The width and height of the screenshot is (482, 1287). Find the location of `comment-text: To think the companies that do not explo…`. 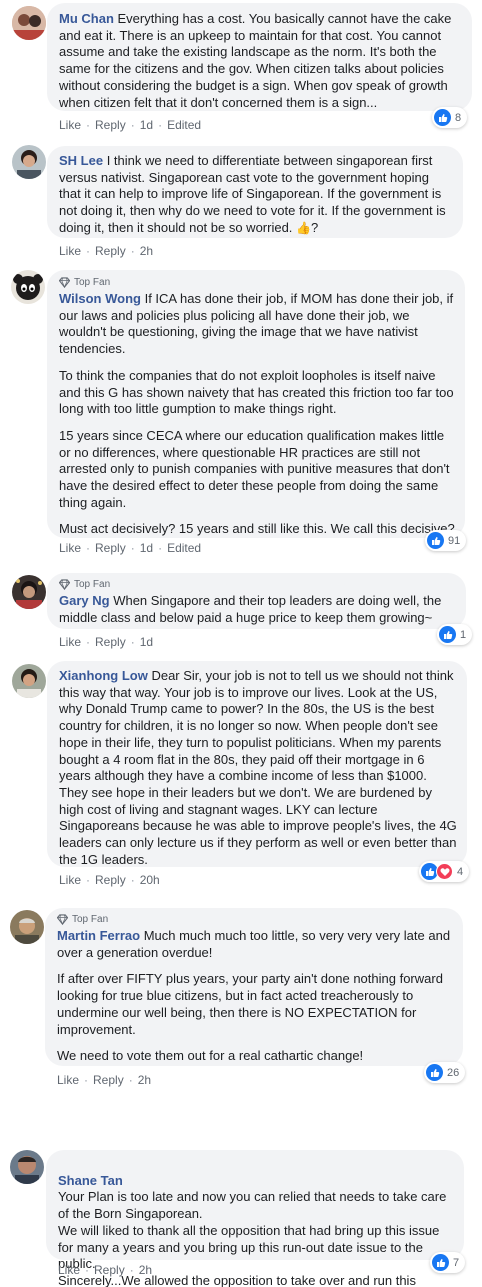

comment-text: To think the companies that do not explo… is located at coordinates (256, 392).